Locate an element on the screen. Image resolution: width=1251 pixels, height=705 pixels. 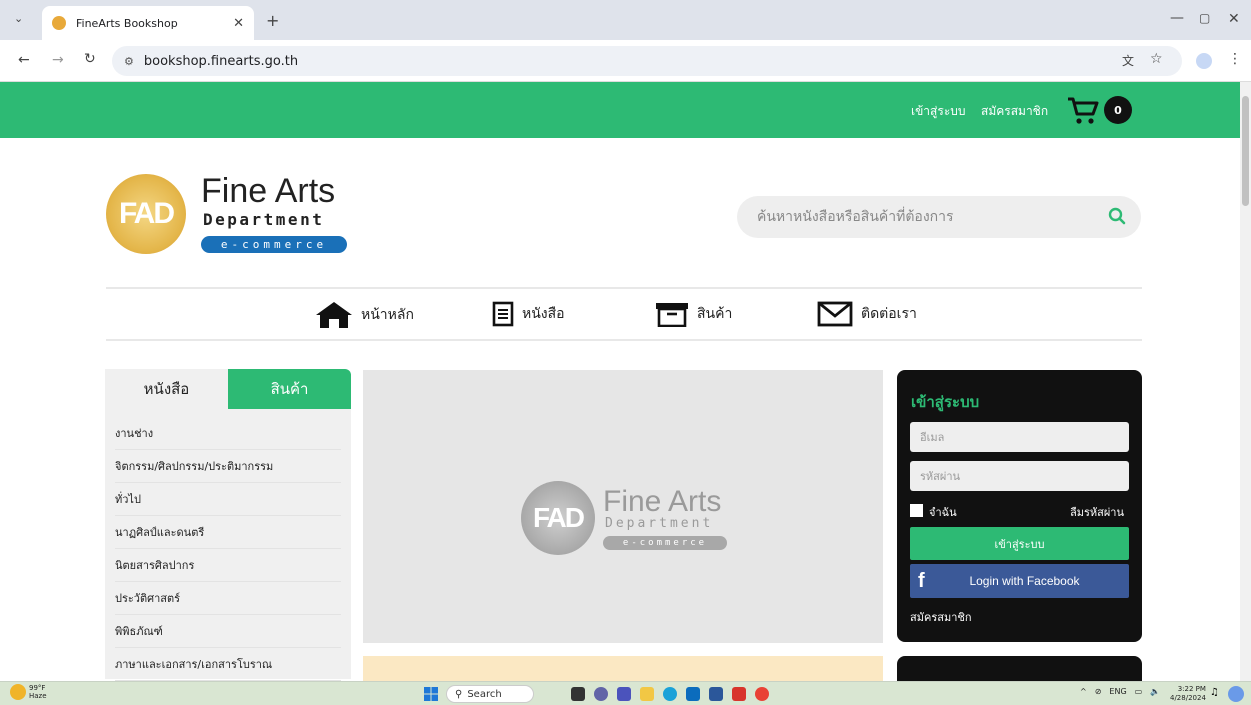
password-field is located at coordinates (1019, 476).